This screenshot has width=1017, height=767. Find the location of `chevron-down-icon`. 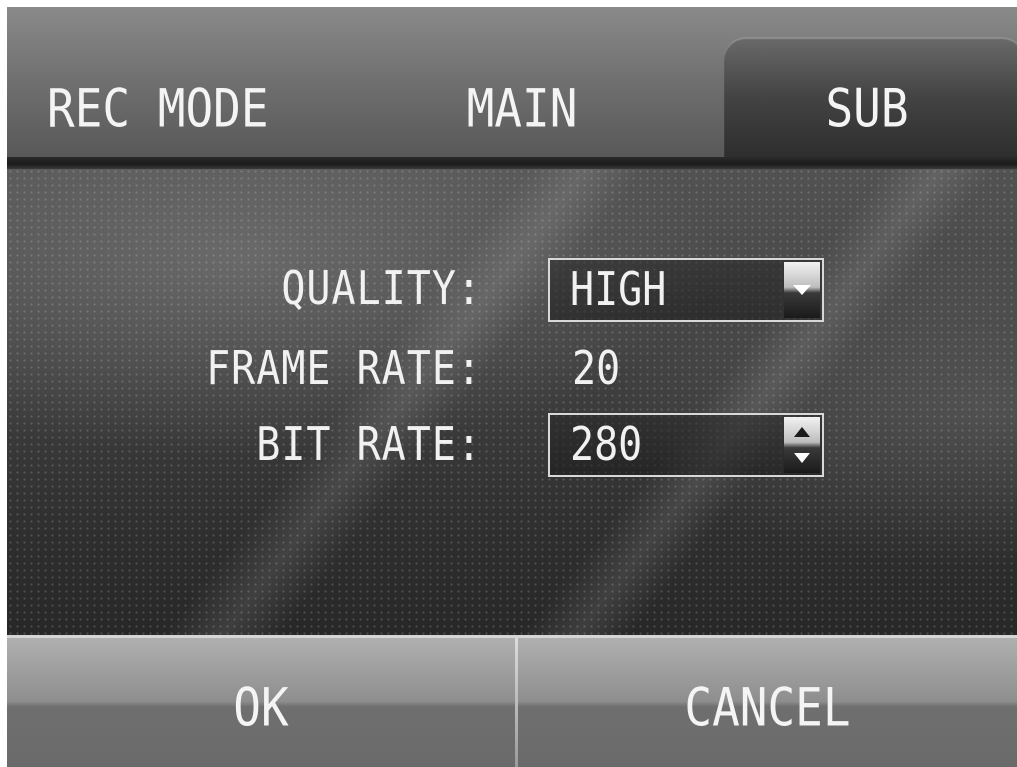

chevron-down-icon is located at coordinates (802, 290).